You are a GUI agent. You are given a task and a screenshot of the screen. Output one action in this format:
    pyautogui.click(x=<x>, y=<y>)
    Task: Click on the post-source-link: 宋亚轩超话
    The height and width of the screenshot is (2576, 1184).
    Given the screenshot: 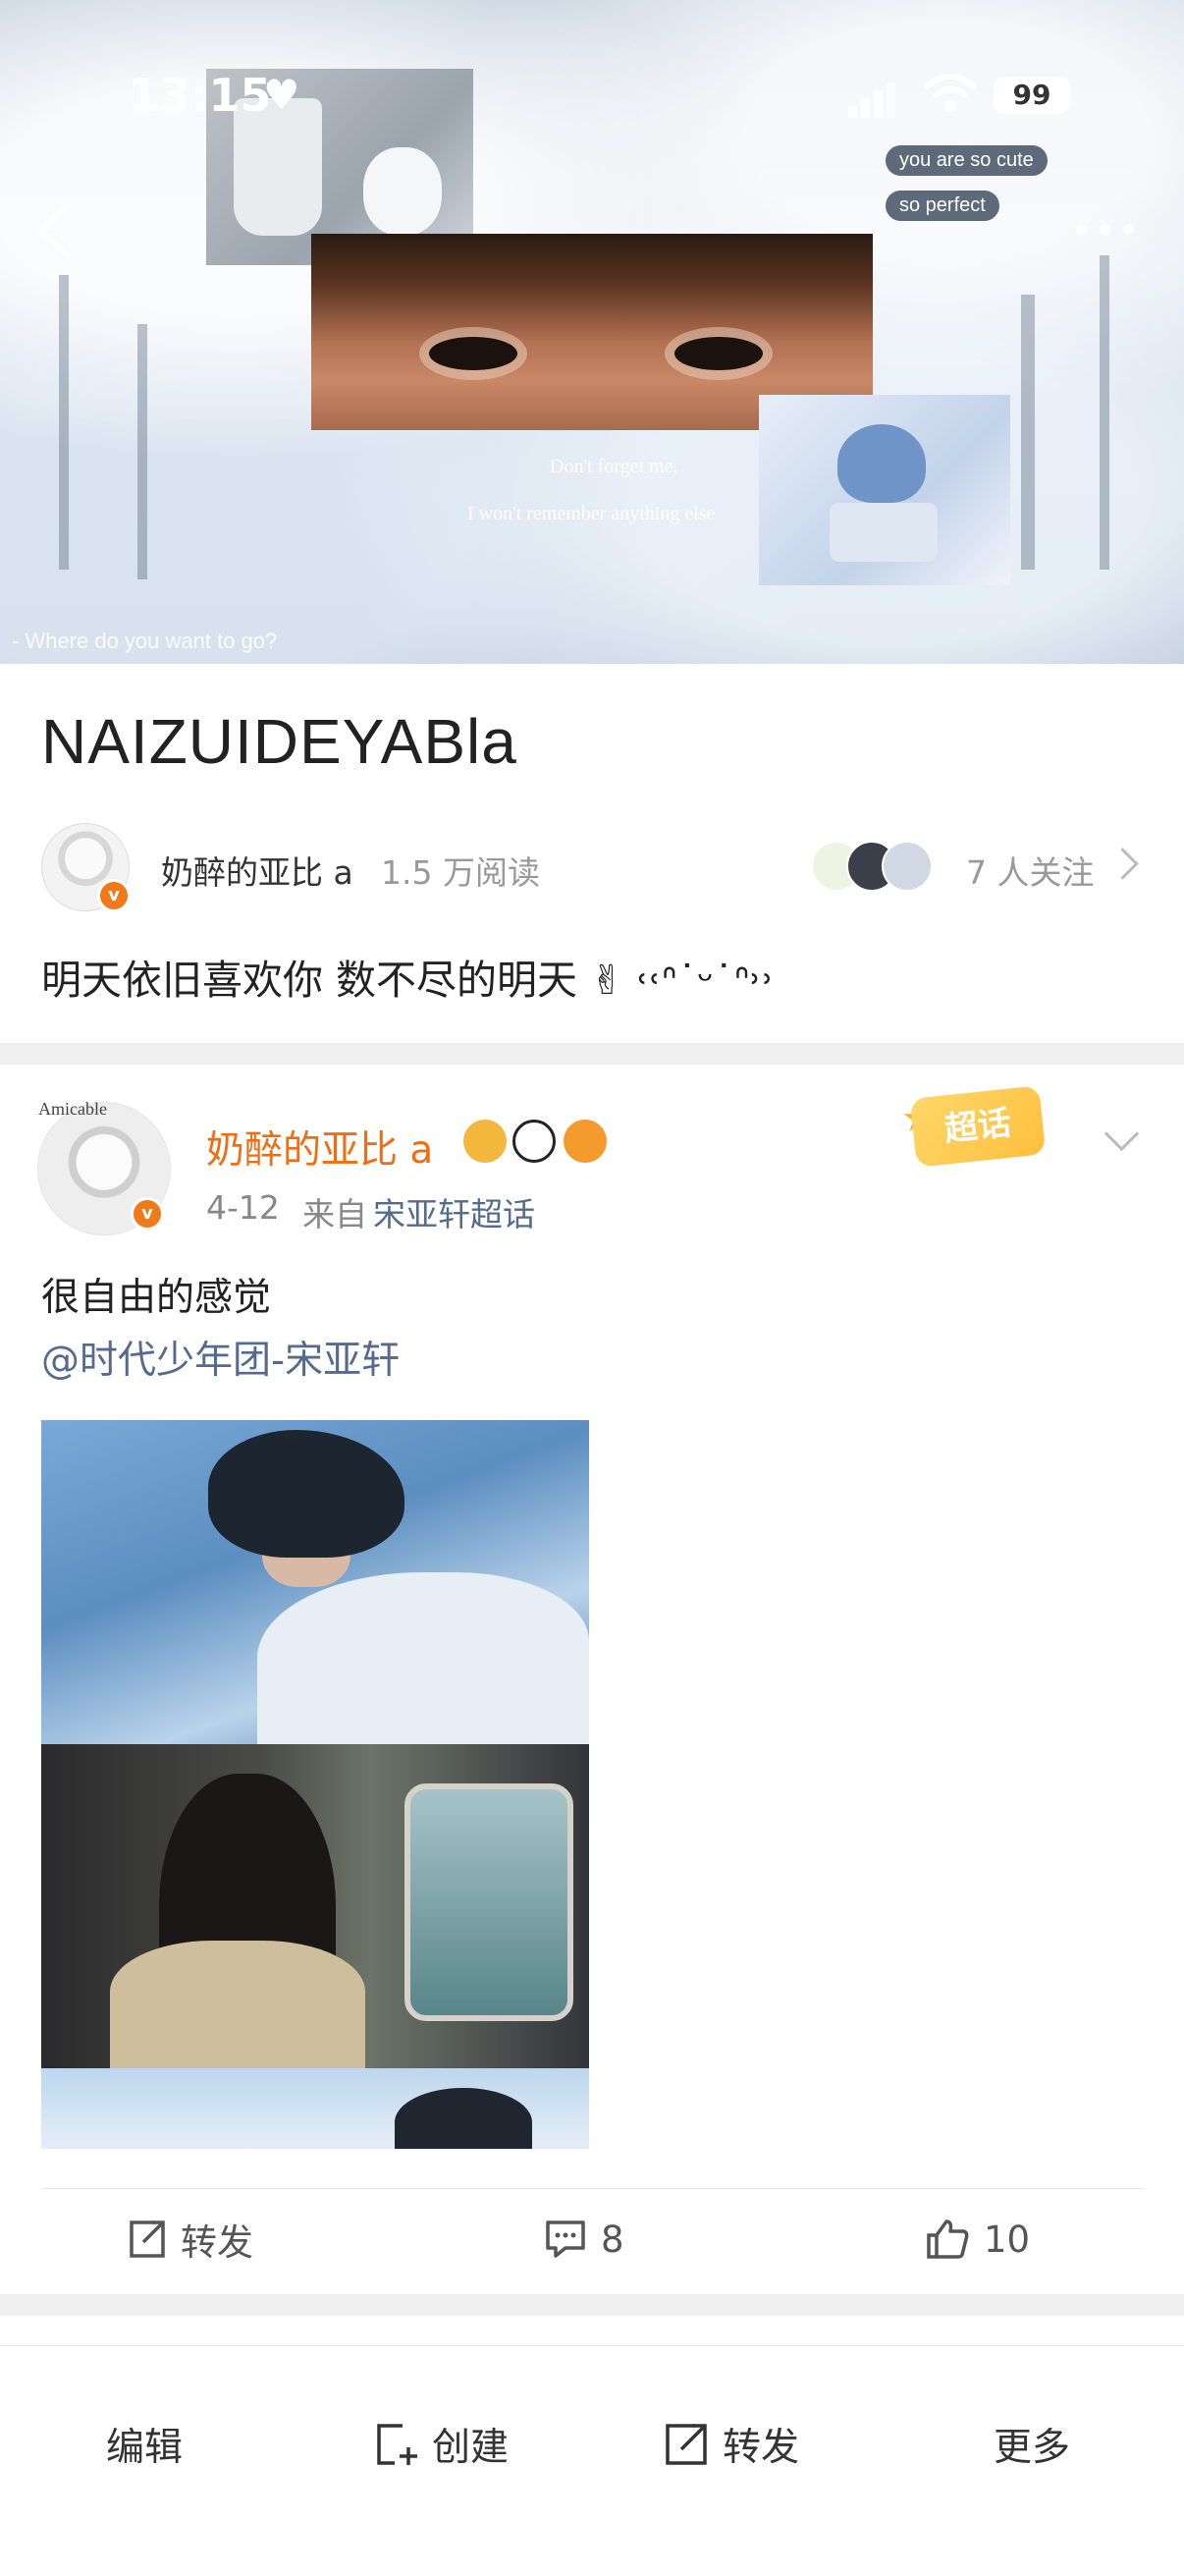 What is the action you would take?
    pyautogui.click(x=454, y=1212)
    